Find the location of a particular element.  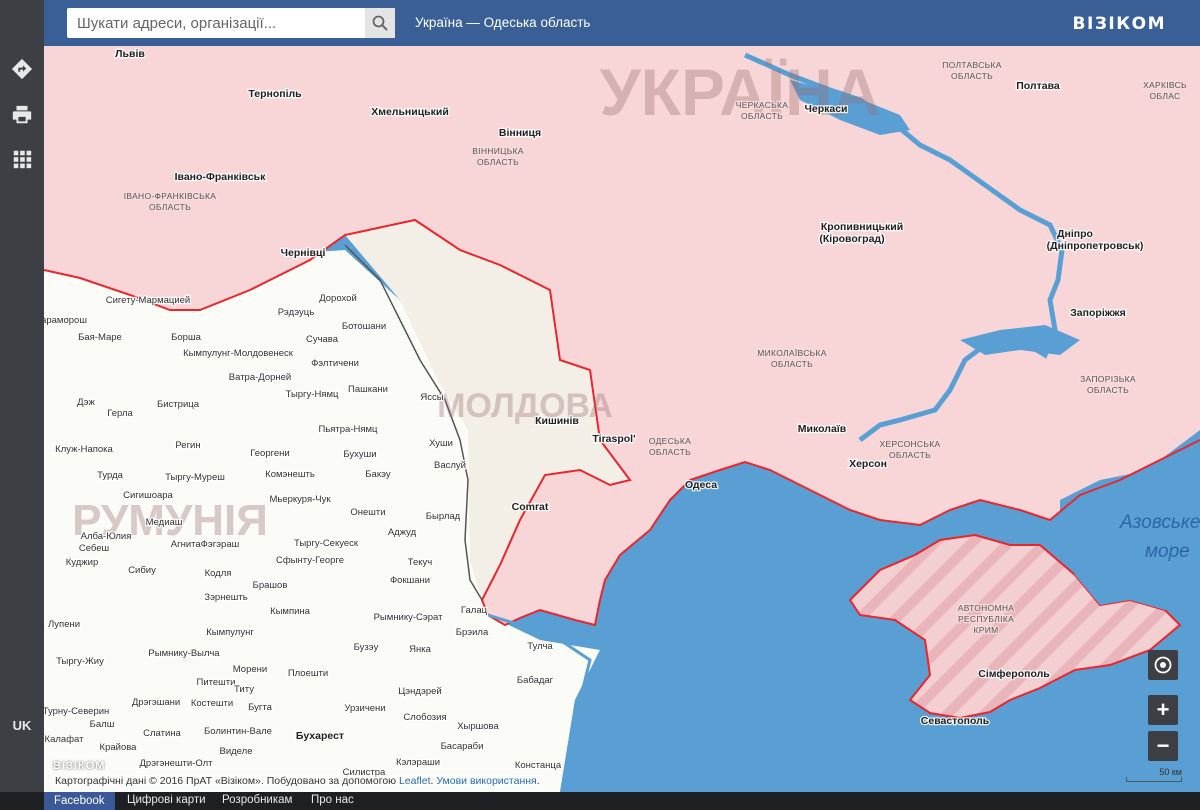

city-label: Ботошани is located at coordinates (364, 327).